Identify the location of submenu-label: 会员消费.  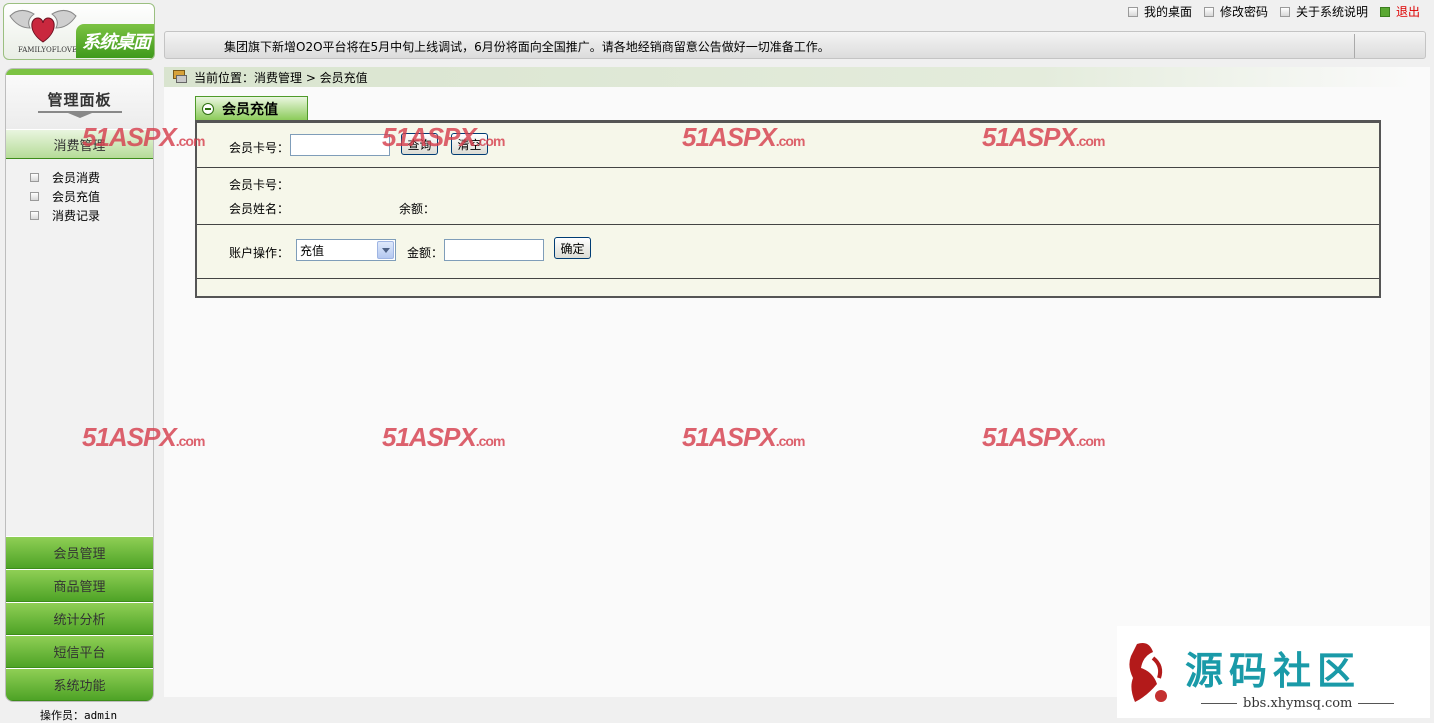
(76, 178).